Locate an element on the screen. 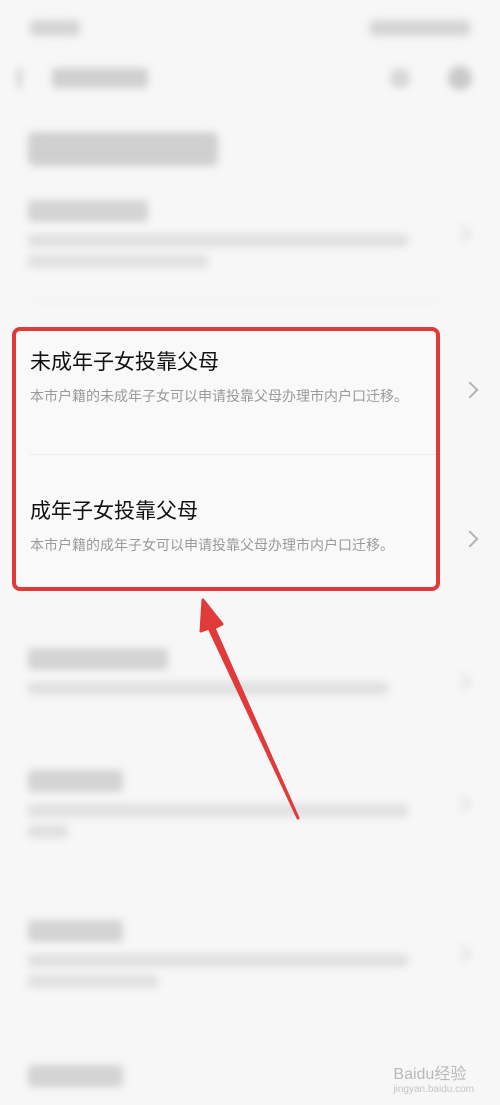 This screenshot has width=500, height=1105. watermark: Baidu经验 jingyan.baidu.com is located at coordinates (433, 1077).